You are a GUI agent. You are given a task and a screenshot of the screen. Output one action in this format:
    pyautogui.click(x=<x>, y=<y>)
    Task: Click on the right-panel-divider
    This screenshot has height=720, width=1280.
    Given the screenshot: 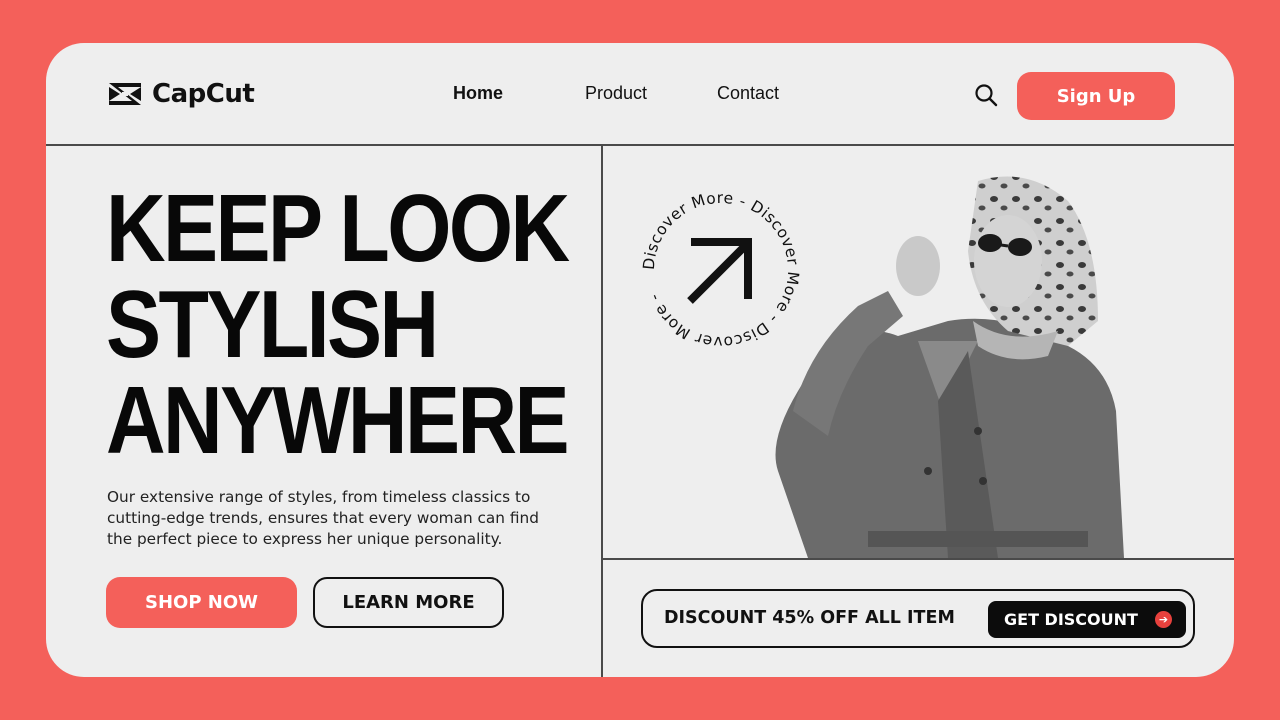 What is the action you would take?
    pyautogui.click(x=918, y=559)
    